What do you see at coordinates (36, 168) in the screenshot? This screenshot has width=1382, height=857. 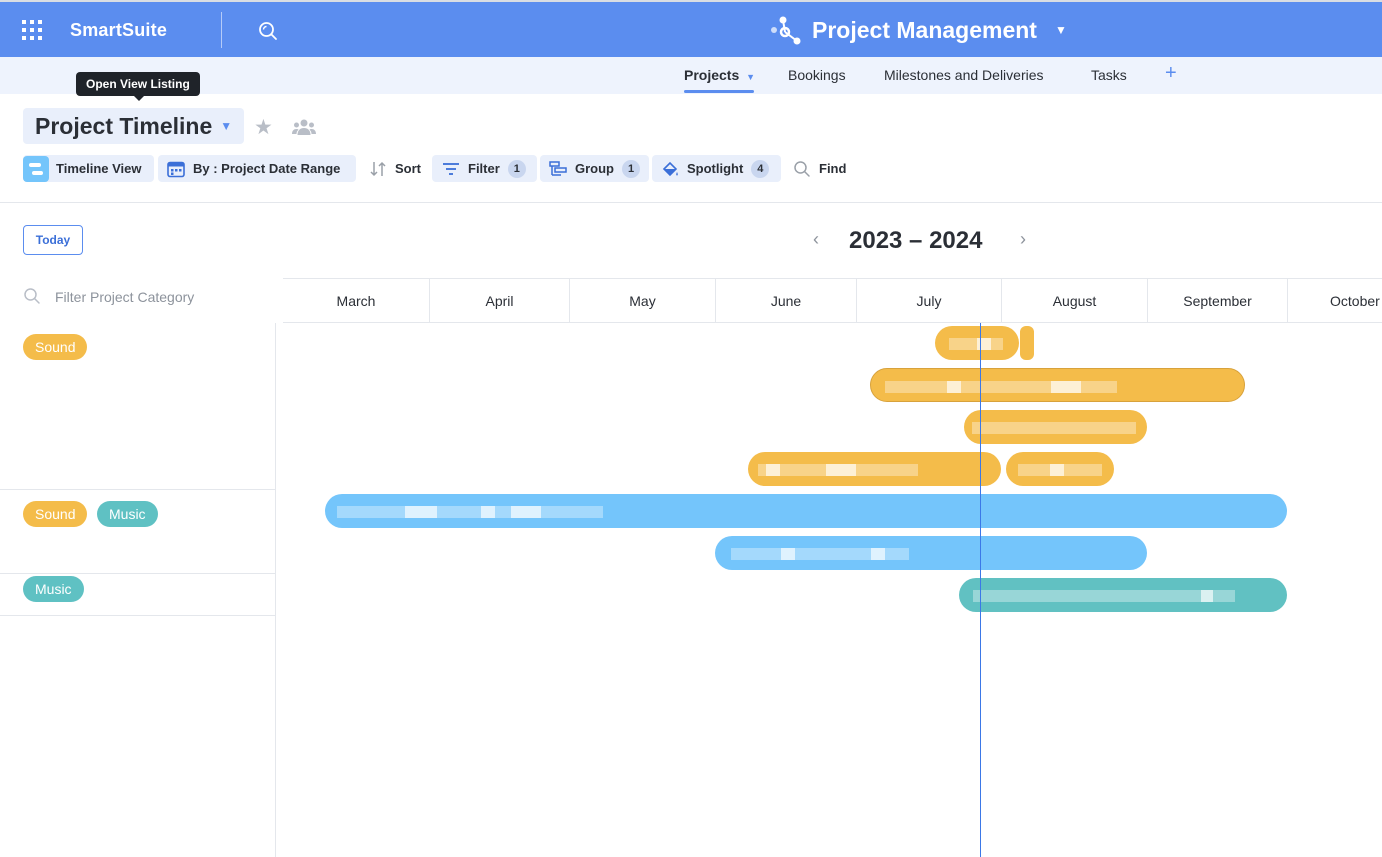 I see `timeline-view-icon` at bounding box center [36, 168].